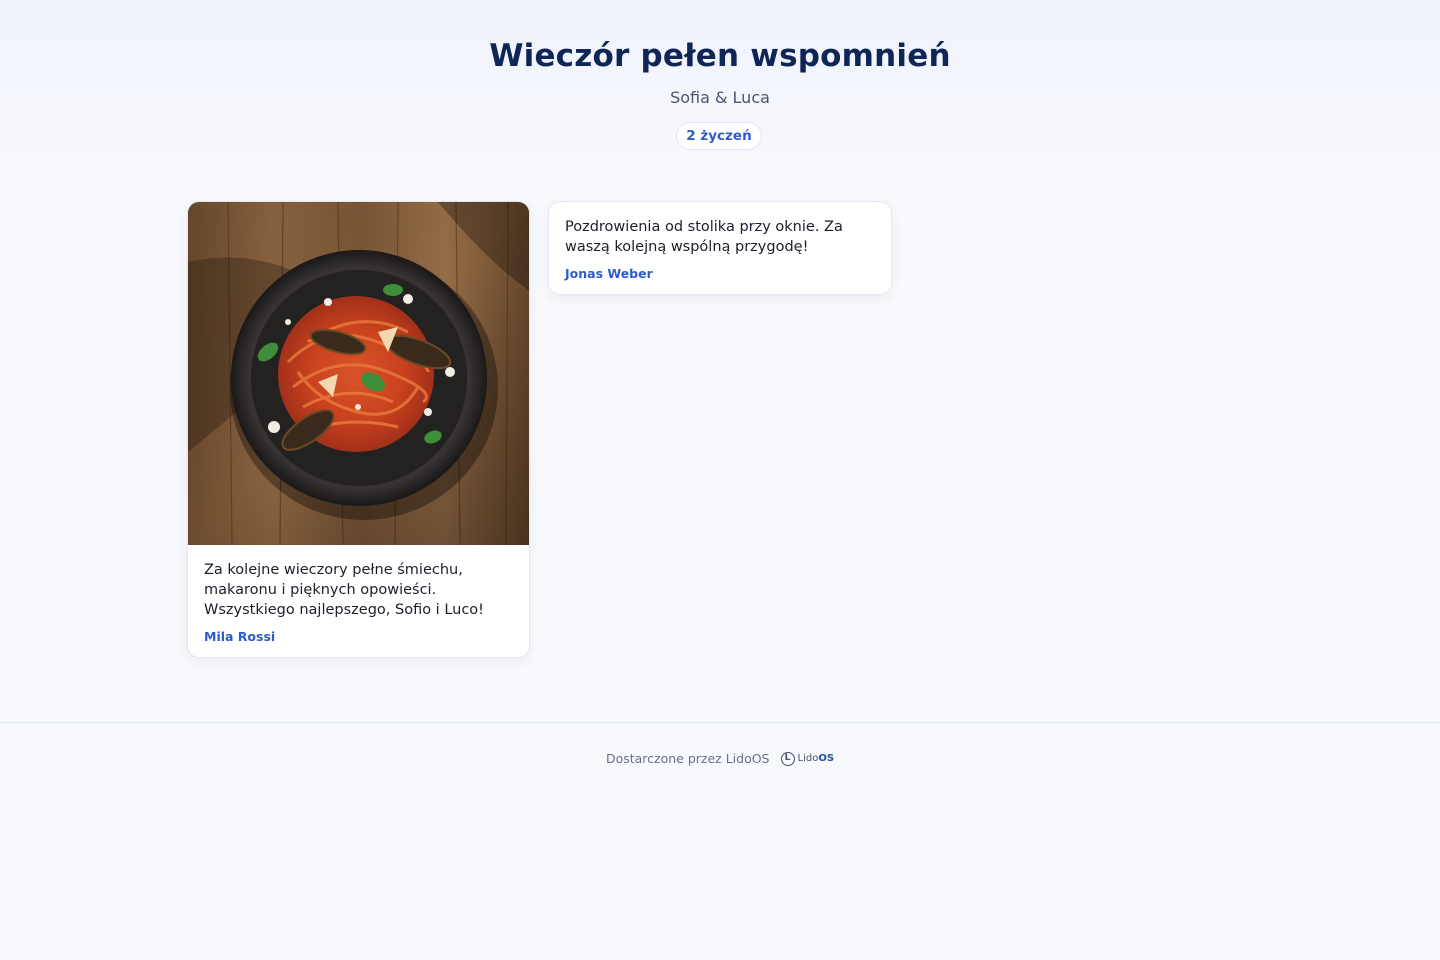 The image size is (1440, 960). What do you see at coordinates (240, 636) in the screenshot?
I see `wish-author: Mila Rossi` at bounding box center [240, 636].